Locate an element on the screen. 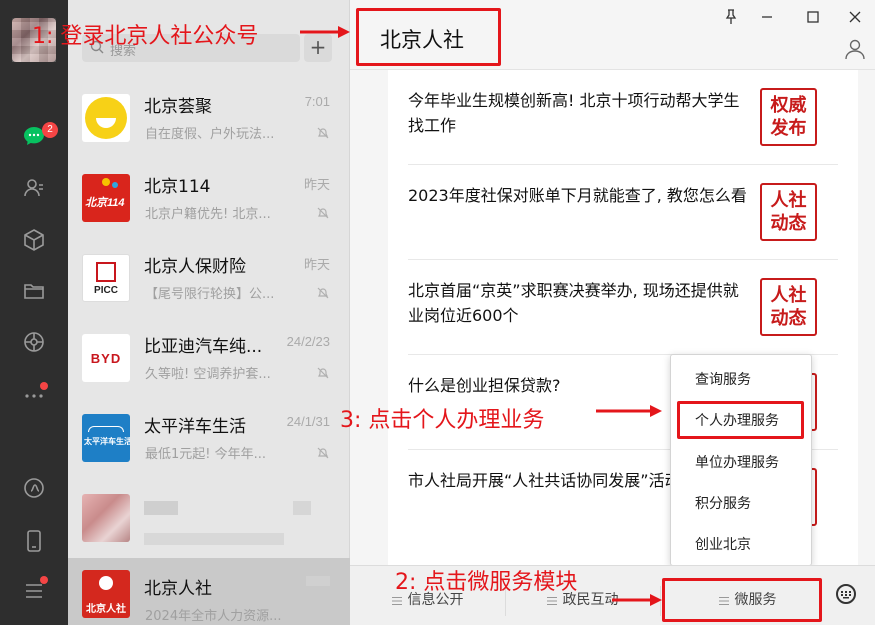 This screenshot has width=875, height=625. phone-icon is located at coordinates (34, 541).